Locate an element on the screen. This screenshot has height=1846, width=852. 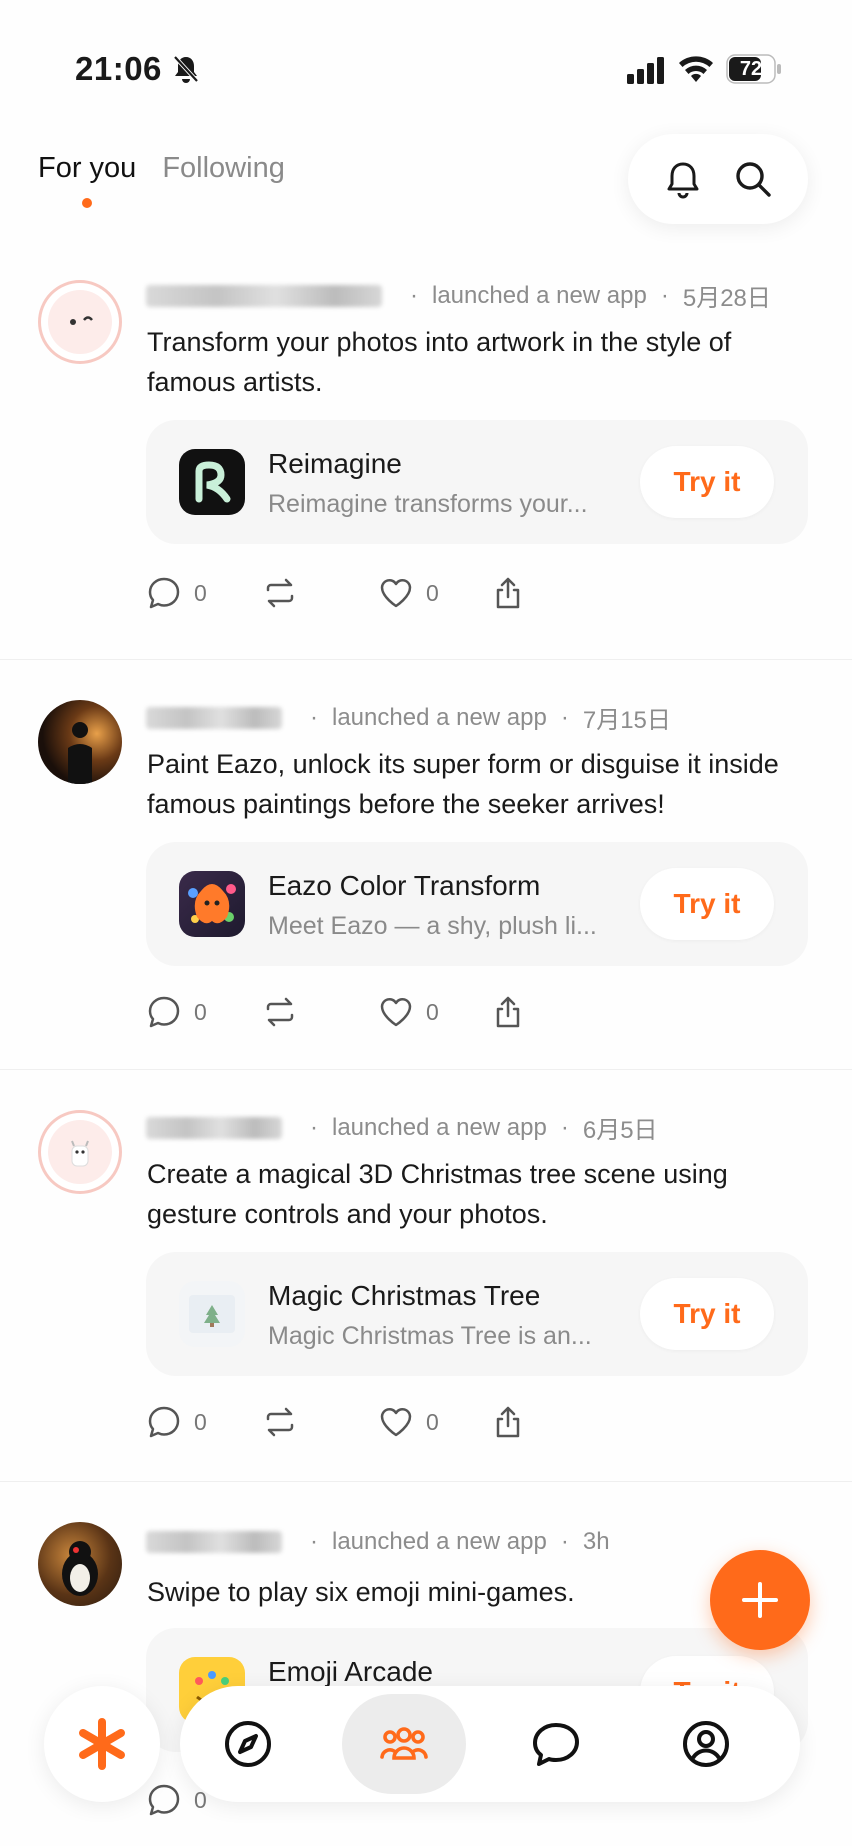
post-meta: · launched a new app · 7月15日 is located at coordinates (408, 717).